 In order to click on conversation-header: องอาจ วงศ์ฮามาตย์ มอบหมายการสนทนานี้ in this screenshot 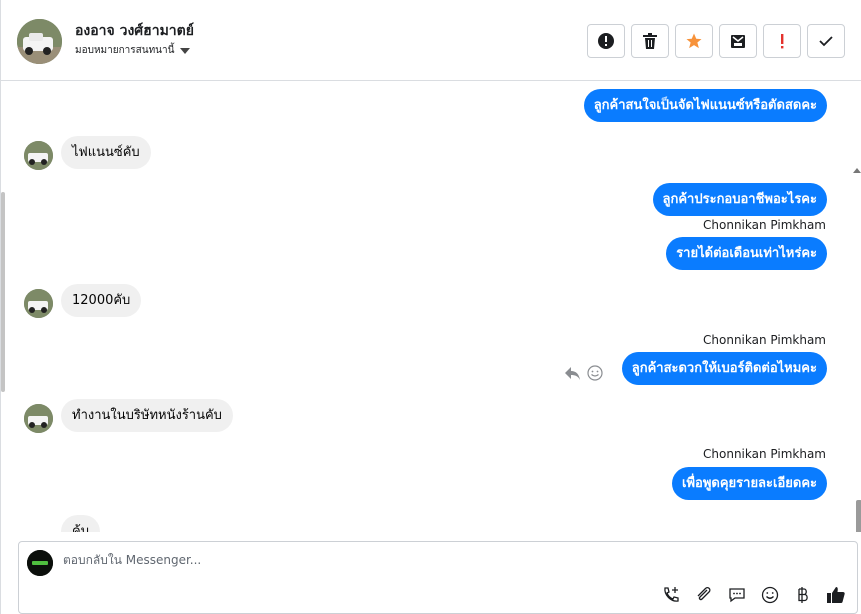, I will do `click(431, 40)`.